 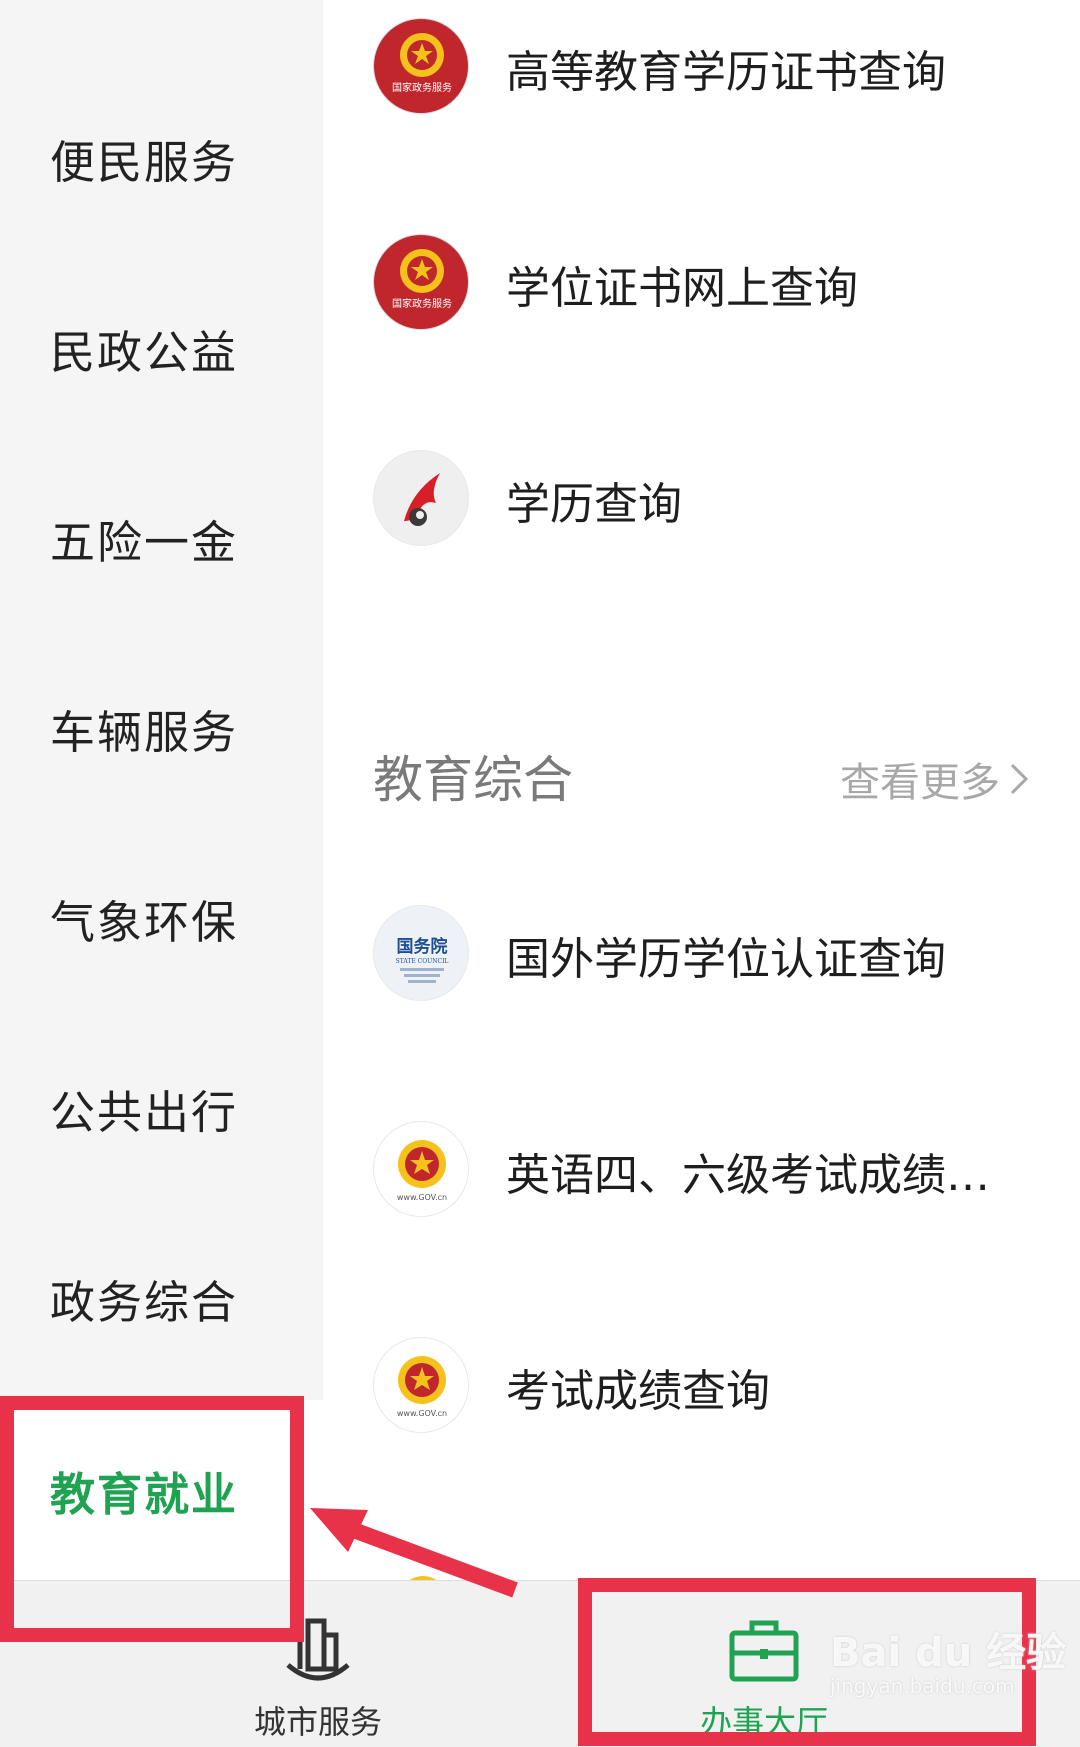 What do you see at coordinates (594, 504) in the screenshot?
I see `list-item-label: 学历查询` at bounding box center [594, 504].